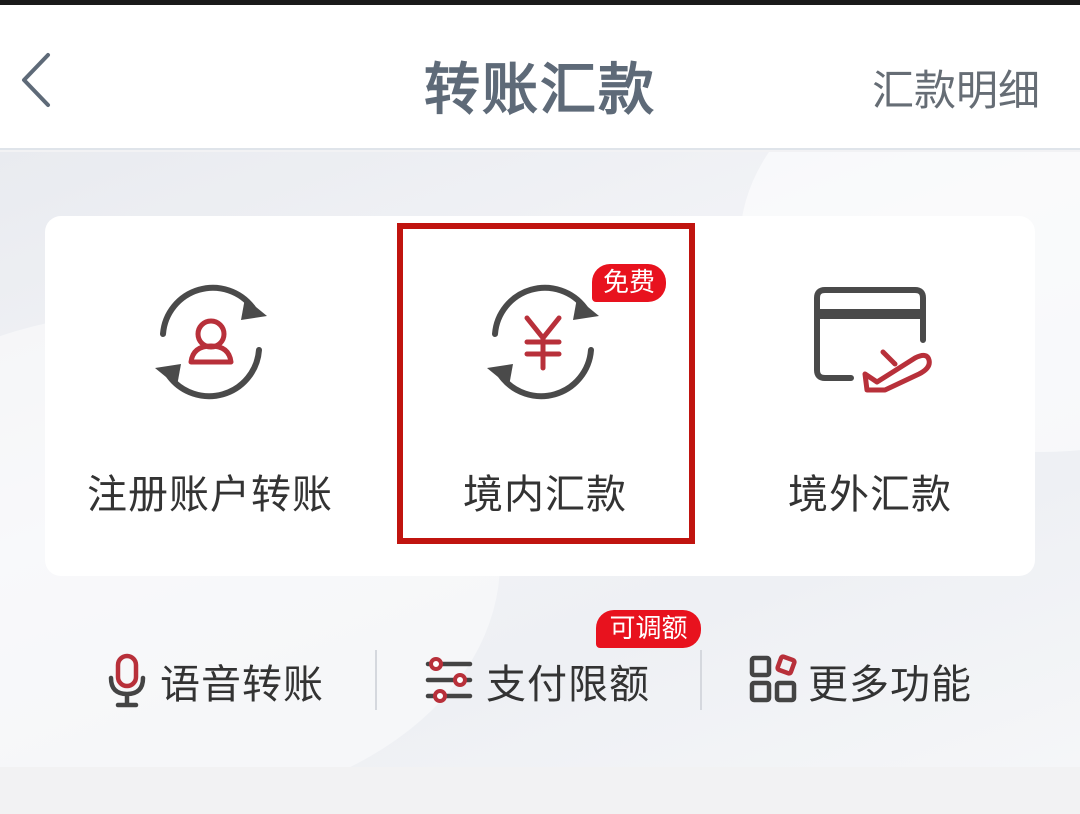 The width and height of the screenshot is (1080, 814). Describe the element at coordinates (449, 680) in the screenshot. I see `sliders-icon` at that location.